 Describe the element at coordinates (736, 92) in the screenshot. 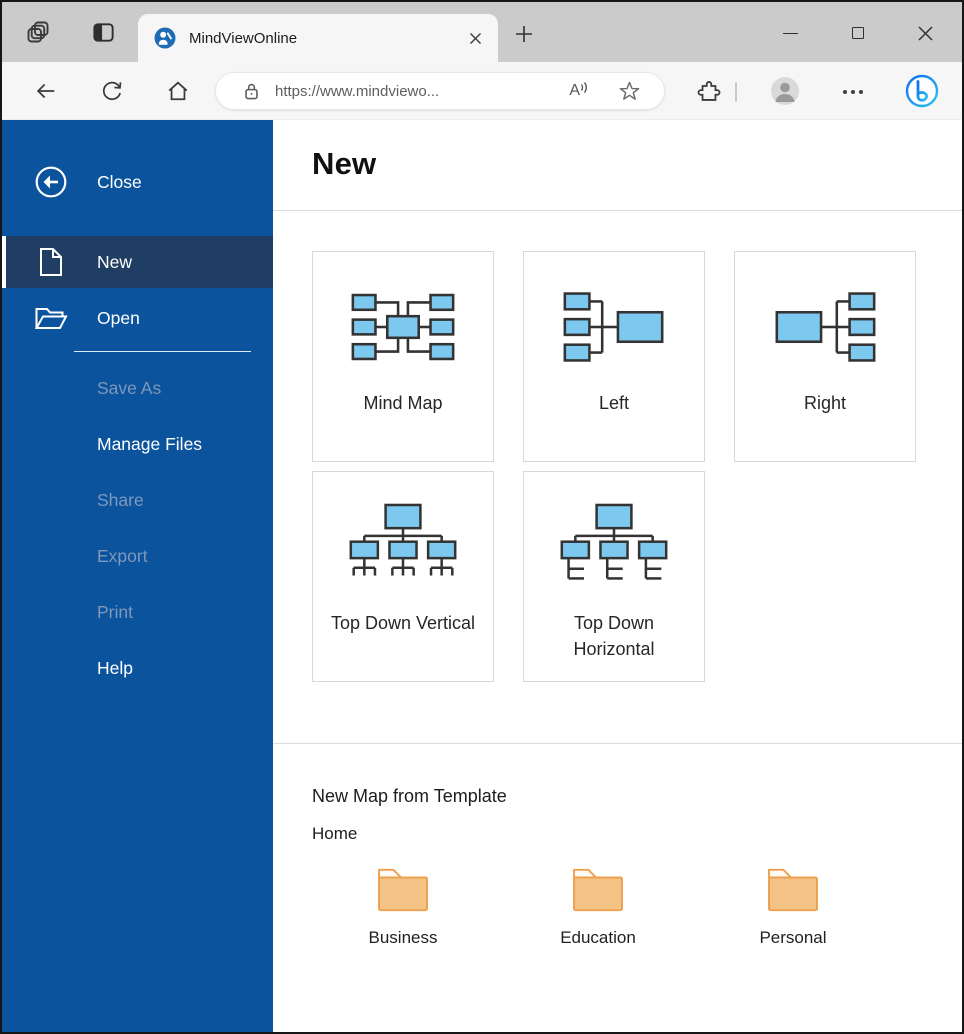

I see `toolbar-divider` at that location.